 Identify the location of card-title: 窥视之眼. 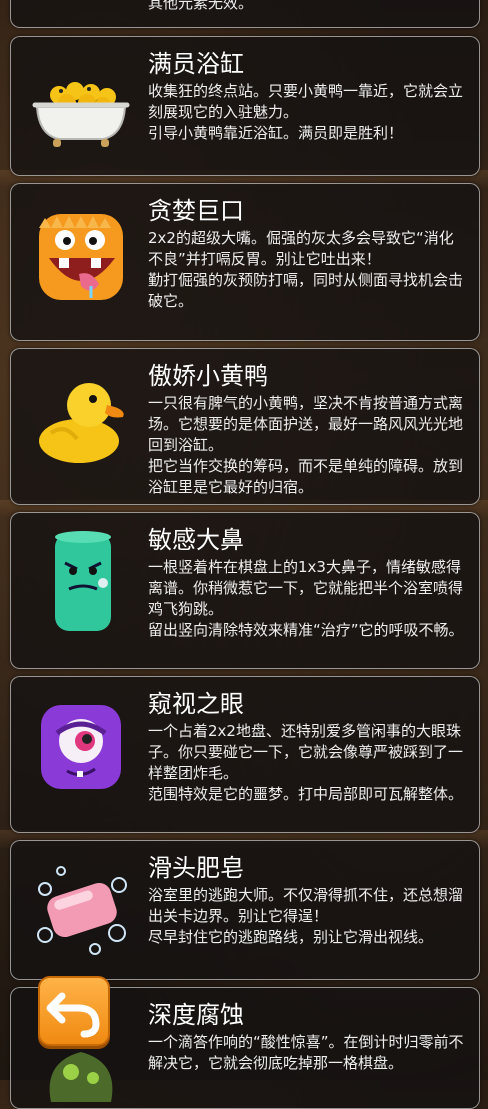
(196, 704).